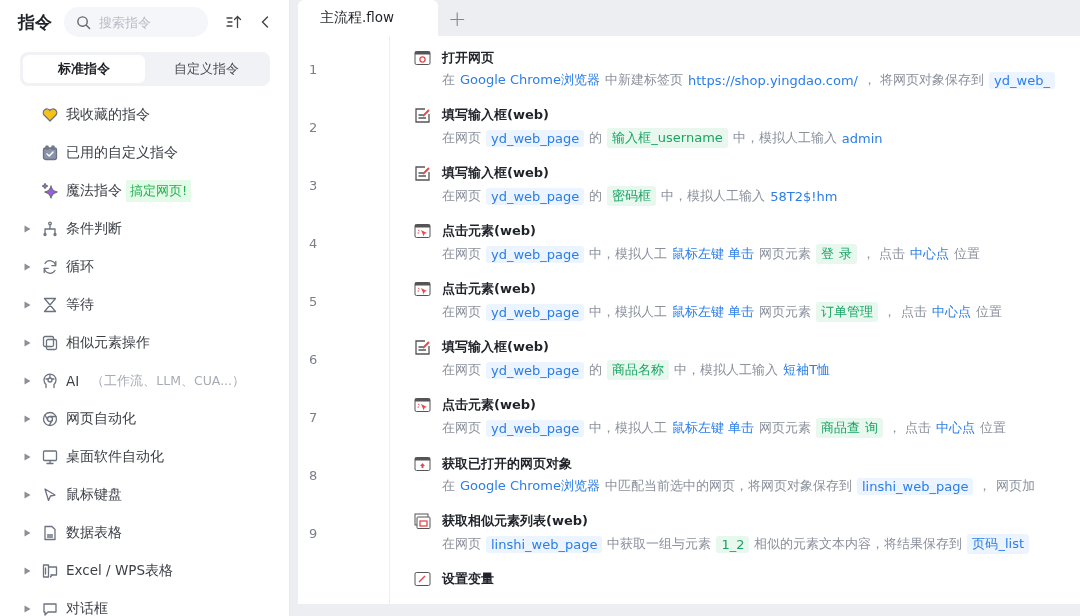 The image size is (1080, 616). Describe the element at coordinates (468, 579) in the screenshot. I see `step-title: 设置变量` at that location.